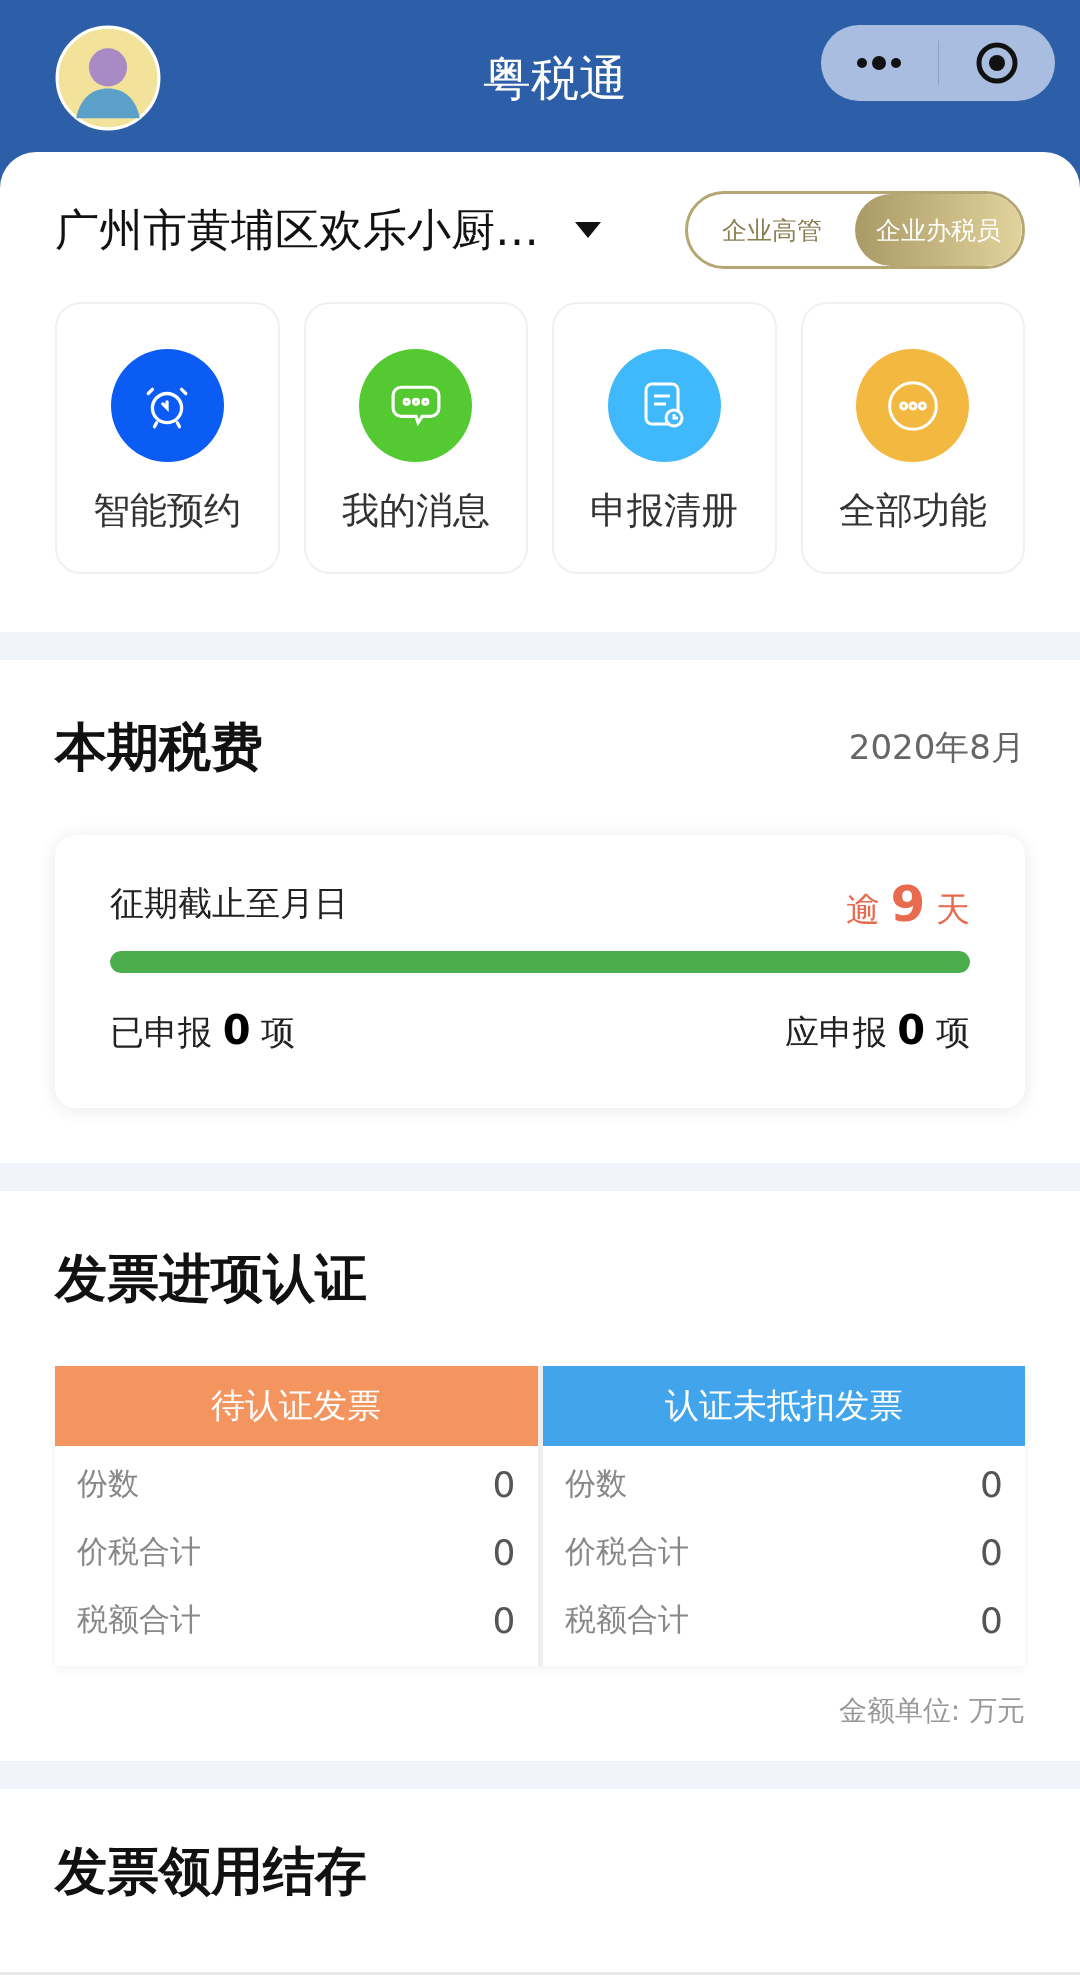 The image size is (1080, 1975). Describe the element at coordinates (159, 747) in the screenshot. I see `section-title: 本期税费` at that location.